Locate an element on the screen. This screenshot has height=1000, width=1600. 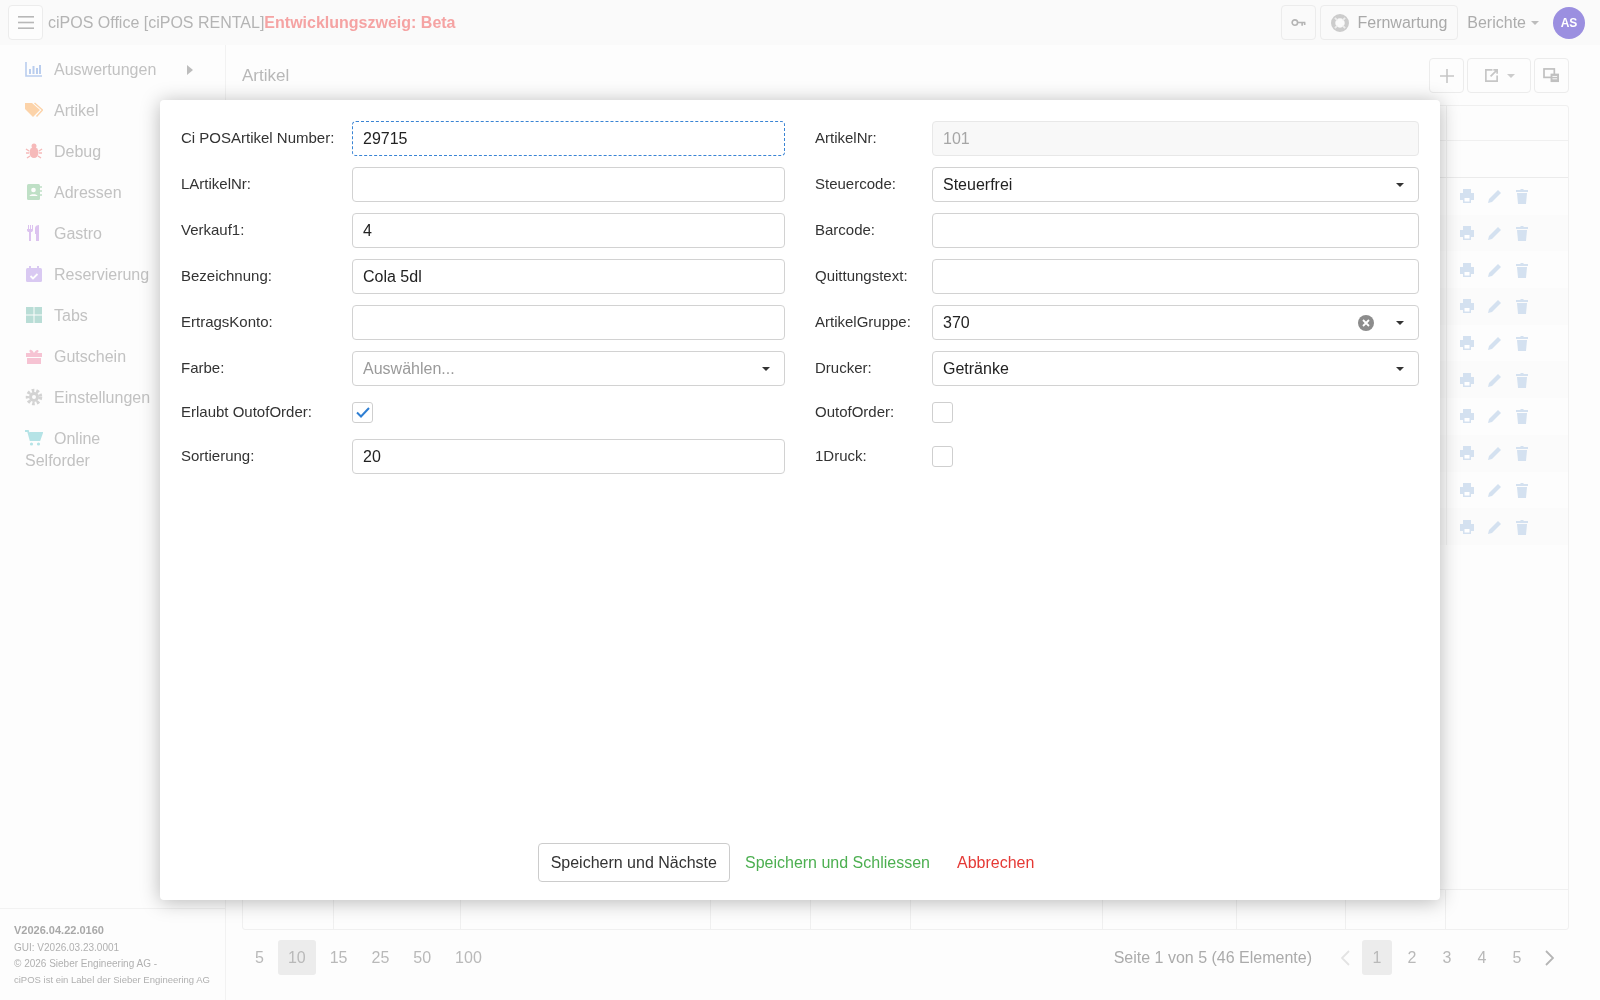
select-field: Steuerfrei is located at coordinates (1175, 184).